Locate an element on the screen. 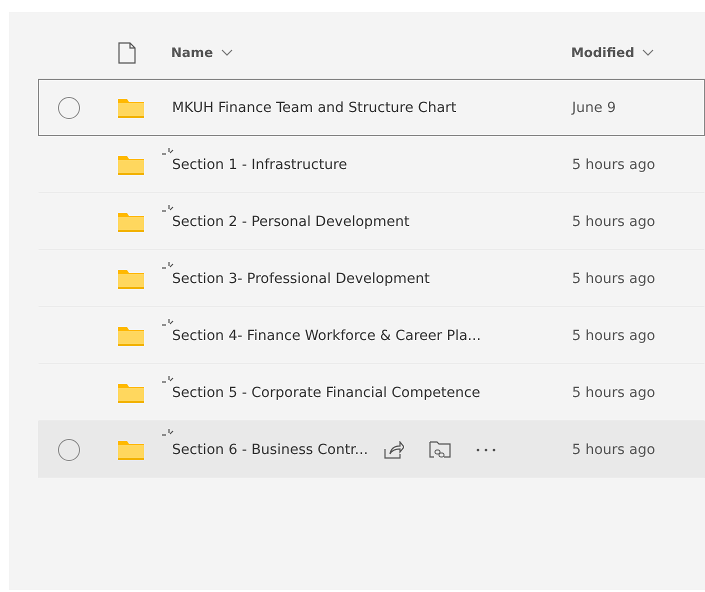 Image resolution: width=705 pixels, height=592 pixels. file-row: Section 6 - Business Contr... 5 hours ago is located at coordinates (371, 449).